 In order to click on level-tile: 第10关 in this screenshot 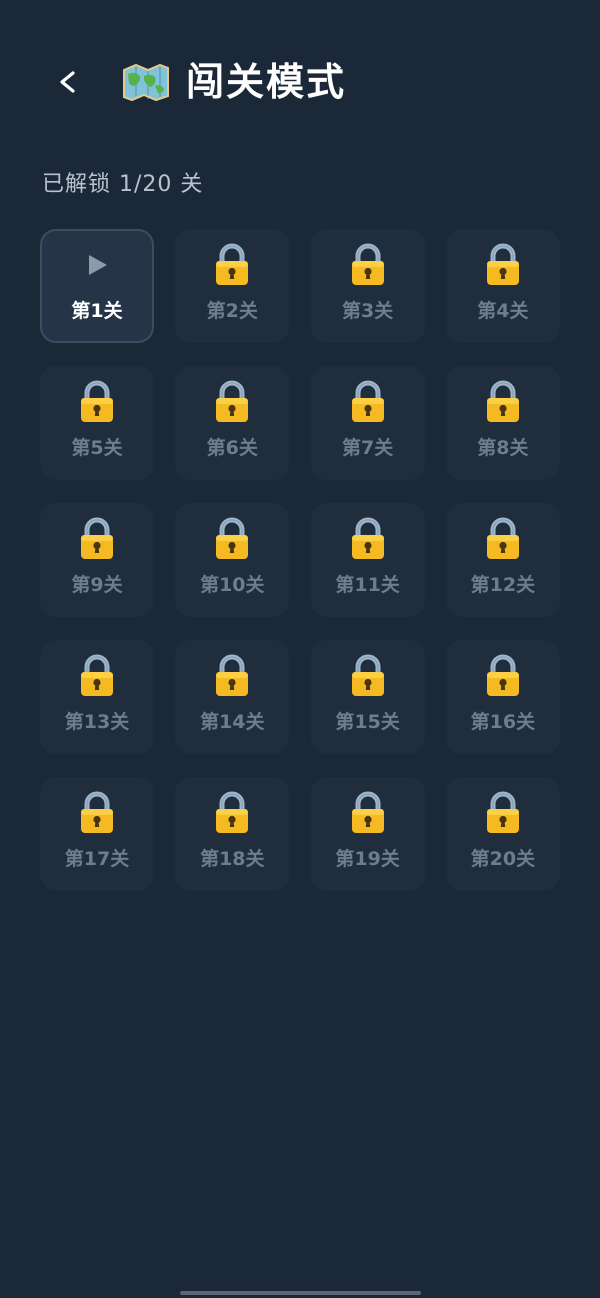, I will do `click(232, 560)`.